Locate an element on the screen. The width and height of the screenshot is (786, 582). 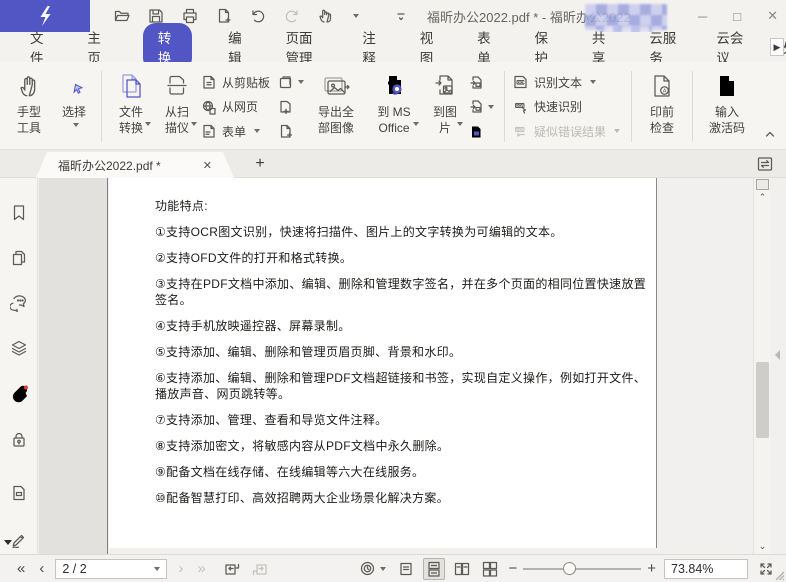
single-page-view-icon is located at coordinates (406, 569).